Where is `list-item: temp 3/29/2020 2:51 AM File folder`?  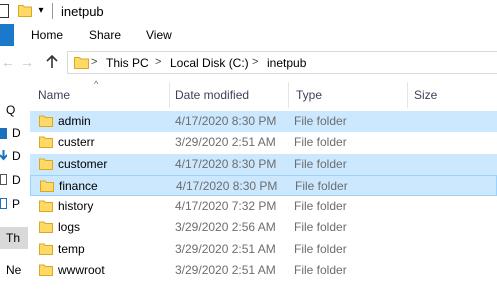 list-item: temp 3/29/2020 2:51 AM File folder is located at coordinates (263, 249).